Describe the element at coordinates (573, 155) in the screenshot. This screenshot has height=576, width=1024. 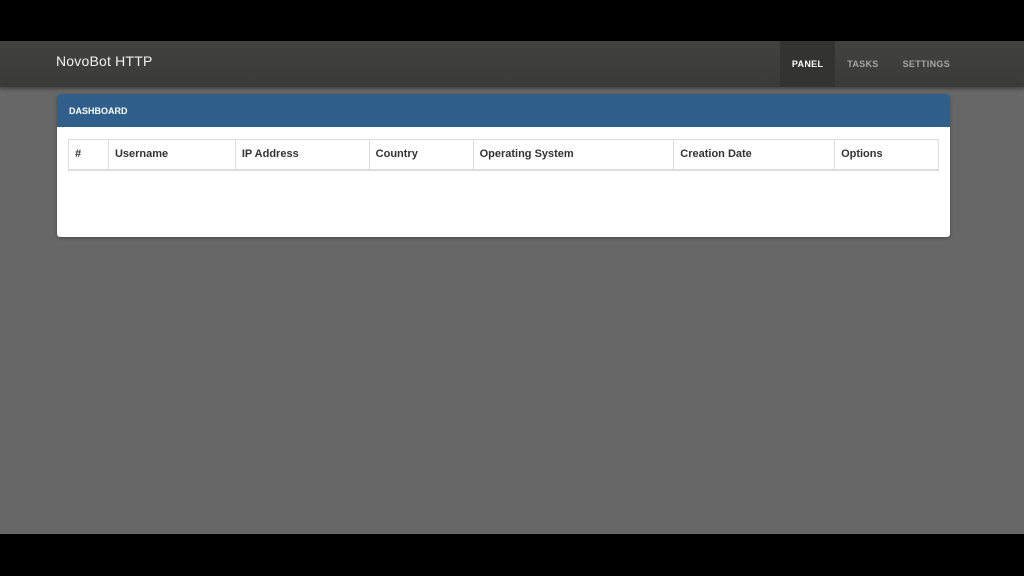
I see `column-header-operating-system: Operating System` at that location.